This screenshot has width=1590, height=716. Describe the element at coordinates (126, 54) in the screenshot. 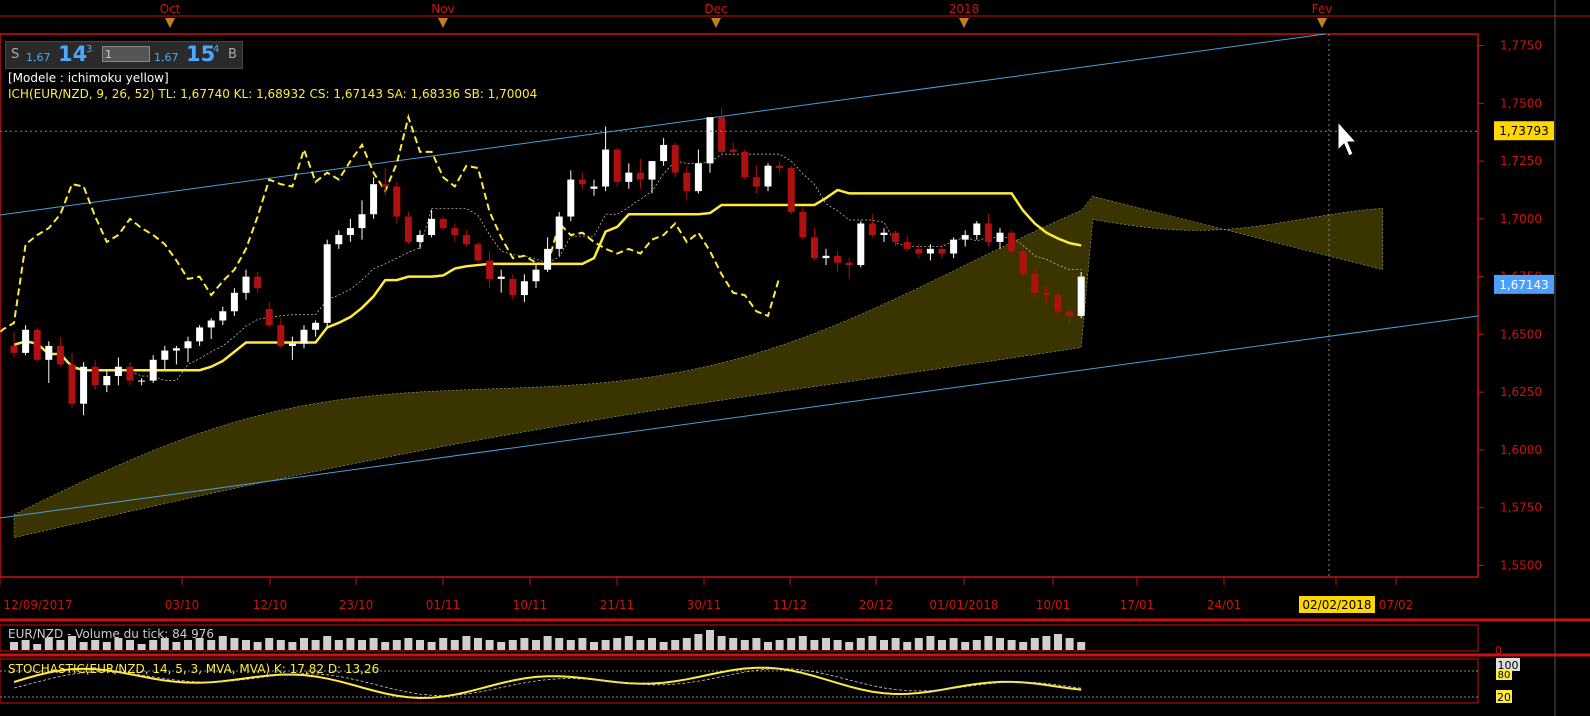

I see `quantity-input: 1` at that location.